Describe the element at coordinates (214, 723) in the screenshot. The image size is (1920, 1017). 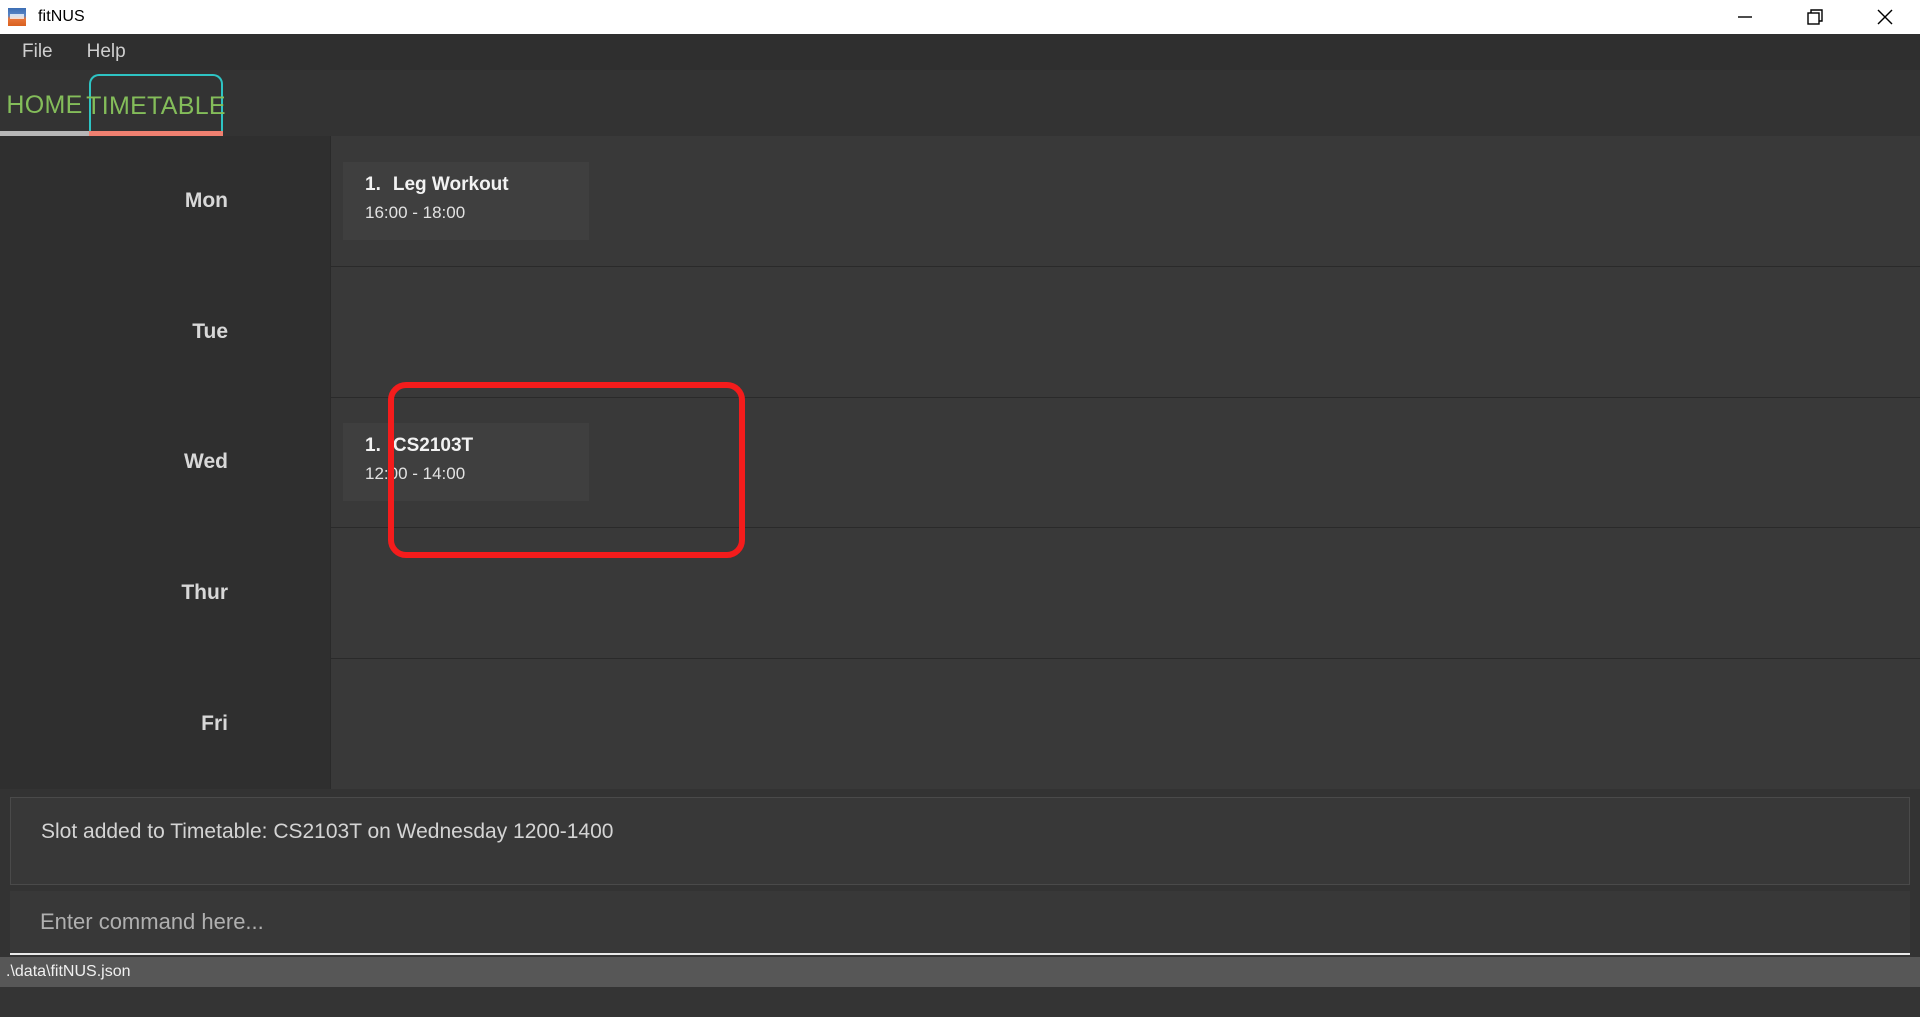
I see `day-label-text: Fri` at that location.